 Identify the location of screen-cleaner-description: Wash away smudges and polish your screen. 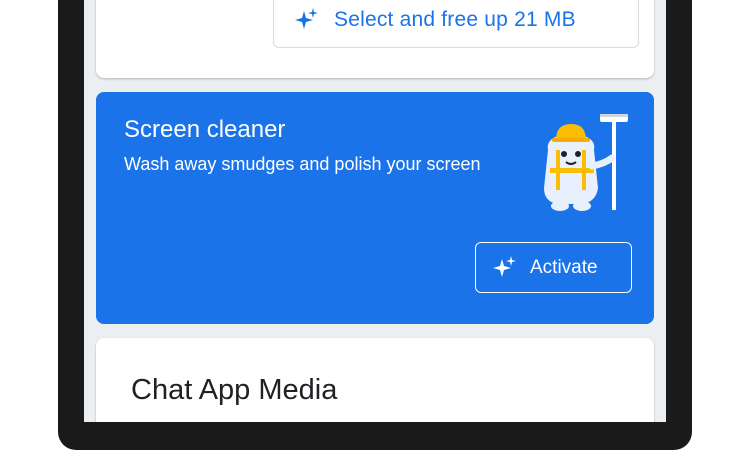
(302, 164).